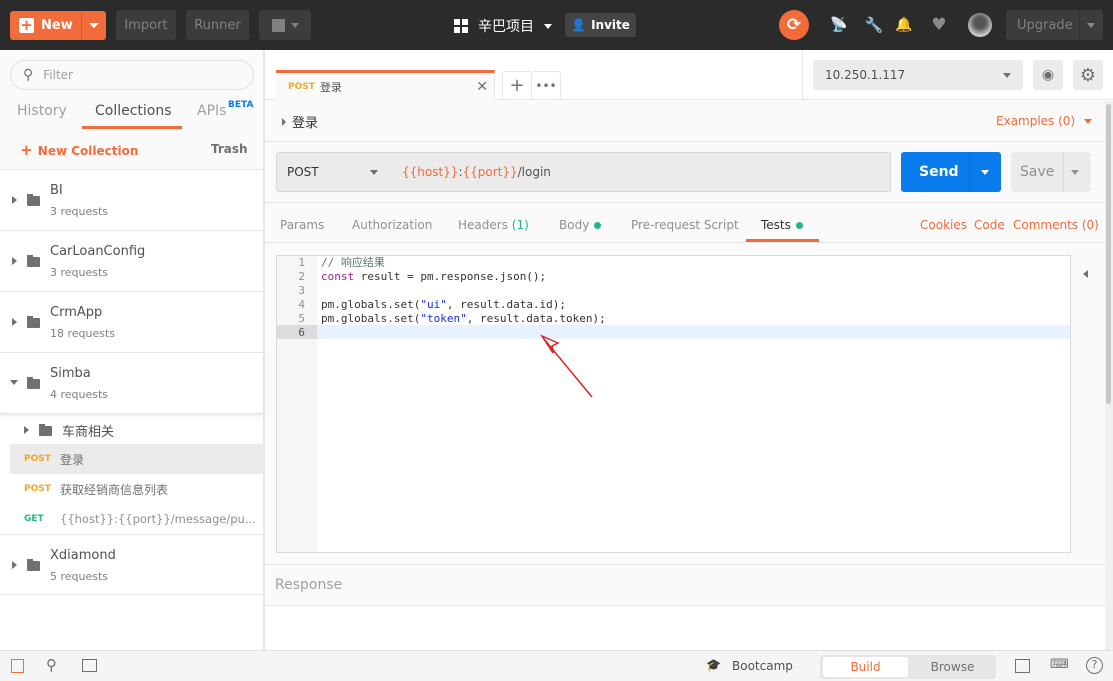  I want to click on examples-dropdown: Examples (0), so click(1044, 121).